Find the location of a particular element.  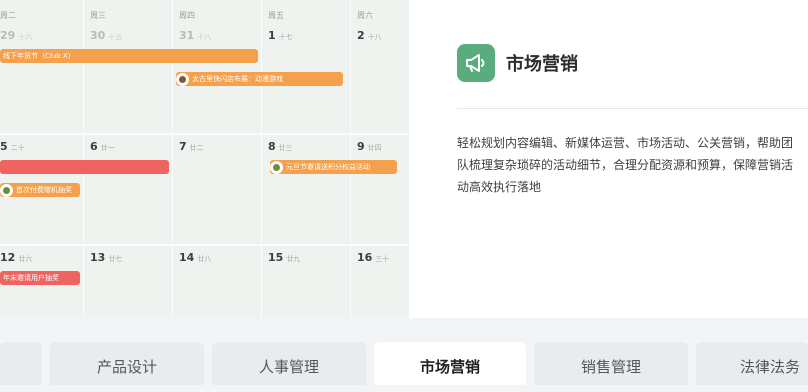

day-cell-date: 31 十八 is located at coordinates (195, 35).